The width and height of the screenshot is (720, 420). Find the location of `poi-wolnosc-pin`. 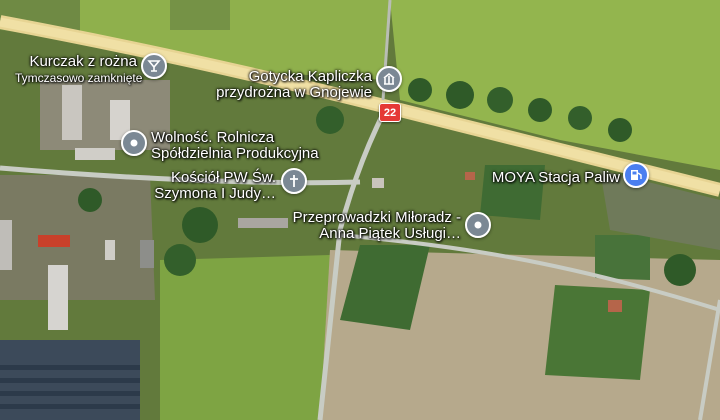

poi-wolnosc-pin is located at coordinates (134, 143).